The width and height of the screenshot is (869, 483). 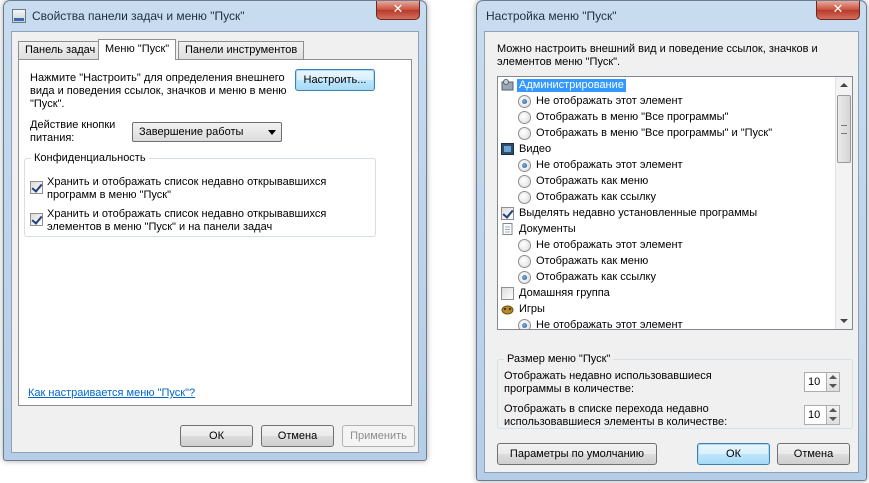 I want to click on list-item: Домашняя группа, so click(x=667, y=293).